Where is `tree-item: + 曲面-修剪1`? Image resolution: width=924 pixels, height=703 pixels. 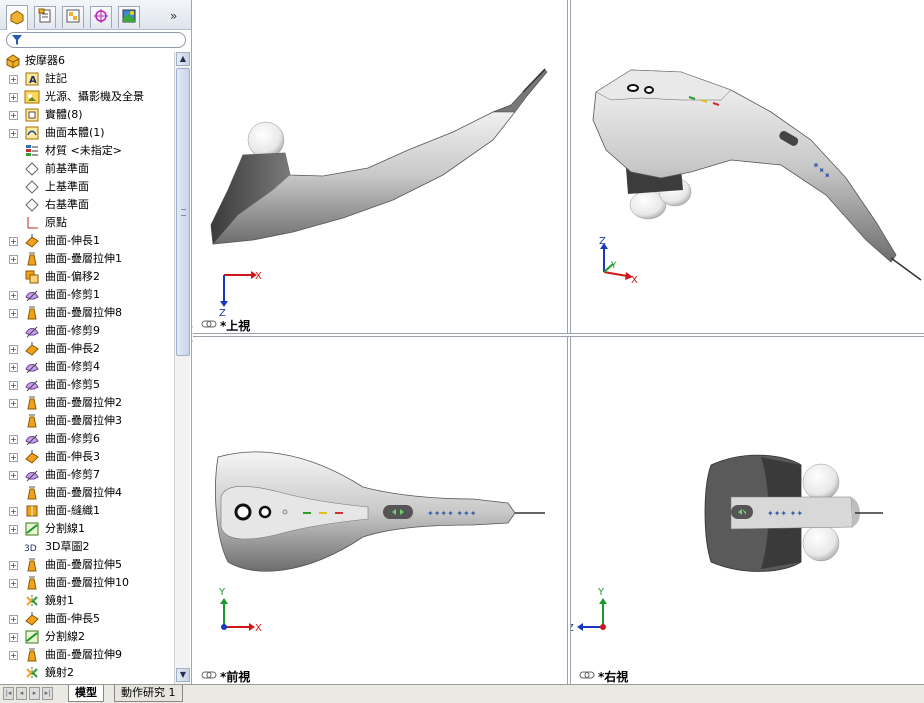 tree-item: + 曲面-修剪1 is located at coordinates (87, 295).